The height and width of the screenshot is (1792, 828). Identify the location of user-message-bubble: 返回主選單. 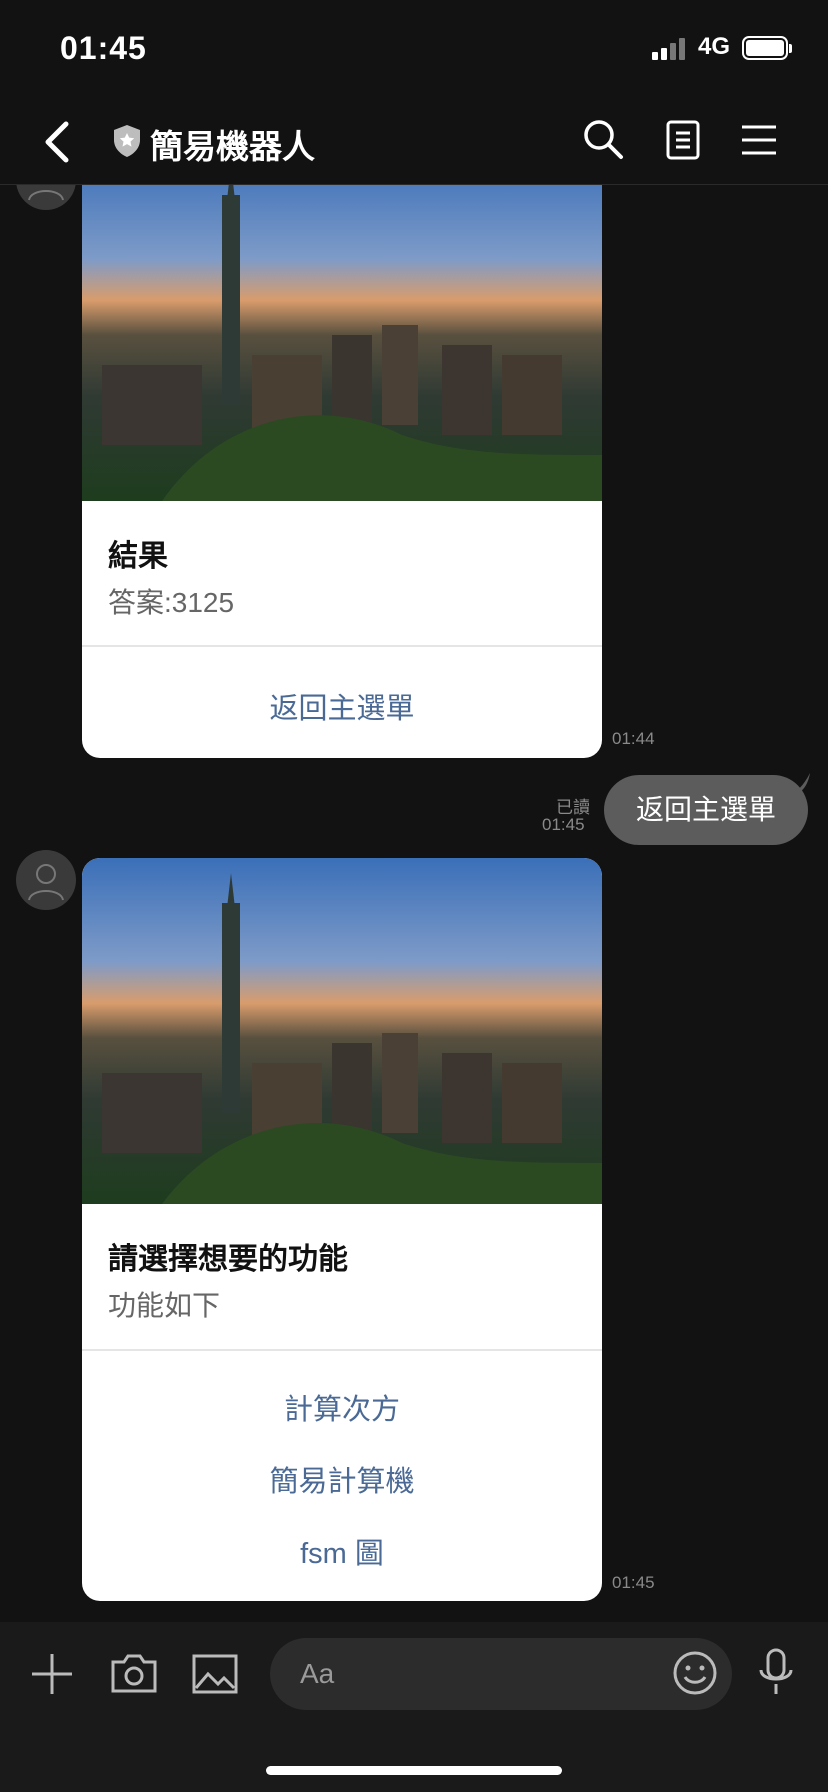
(706, 810).